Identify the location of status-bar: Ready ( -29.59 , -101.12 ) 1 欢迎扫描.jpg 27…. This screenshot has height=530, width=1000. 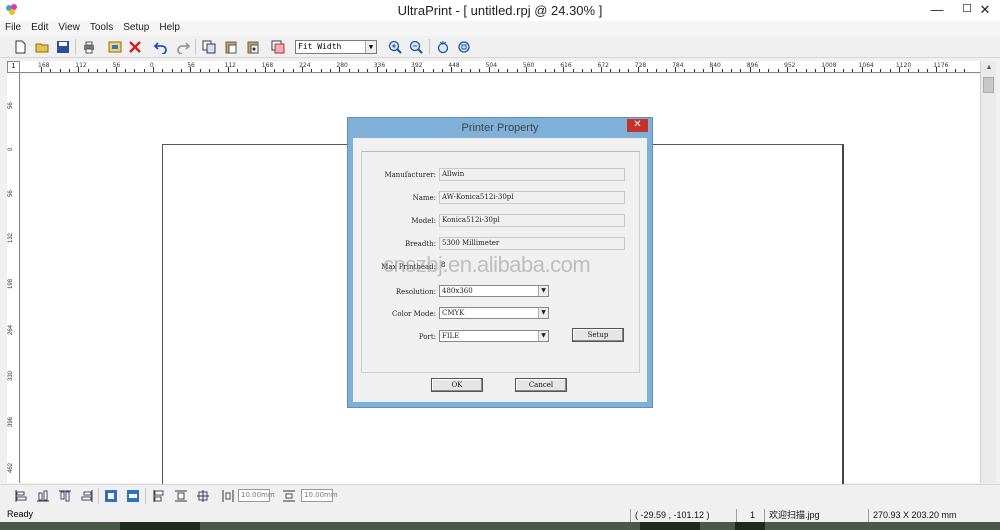
(500, 515).